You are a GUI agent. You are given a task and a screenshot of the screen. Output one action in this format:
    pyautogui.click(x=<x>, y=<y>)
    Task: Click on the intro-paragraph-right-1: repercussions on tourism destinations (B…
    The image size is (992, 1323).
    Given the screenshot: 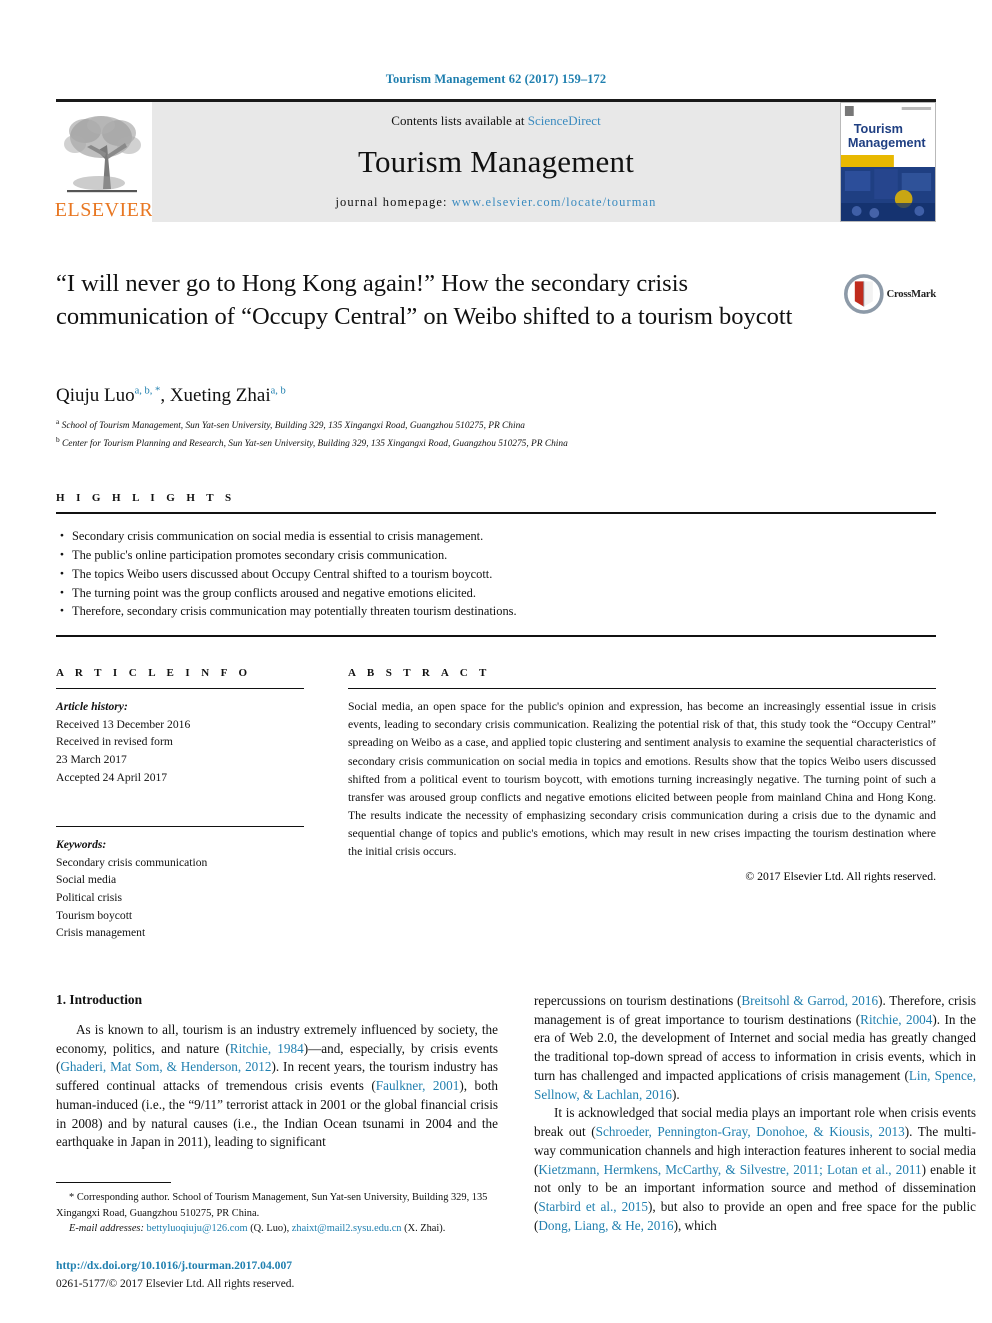 What is the action you would take?
    pyautogui.click(x=755, y=1048)
    